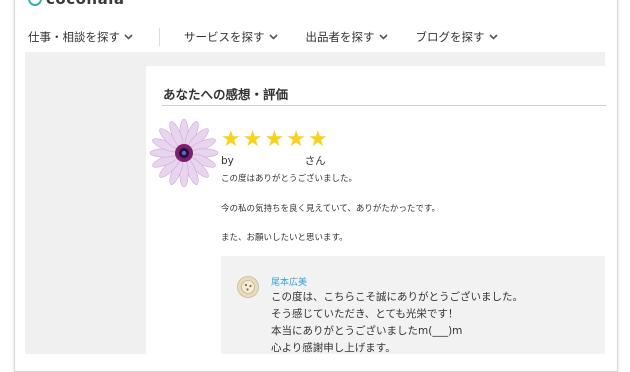  What do you see at coordinates (248, 287) in the screenshot?
I see `seller-avatar` at bounding box center [248, 287].